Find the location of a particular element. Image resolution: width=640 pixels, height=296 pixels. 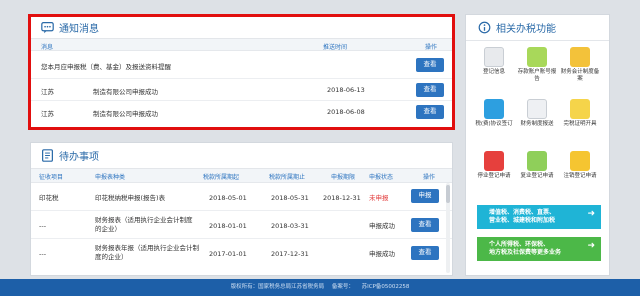

related-title: 相关办税功能 is located at coordinates (526, 29).